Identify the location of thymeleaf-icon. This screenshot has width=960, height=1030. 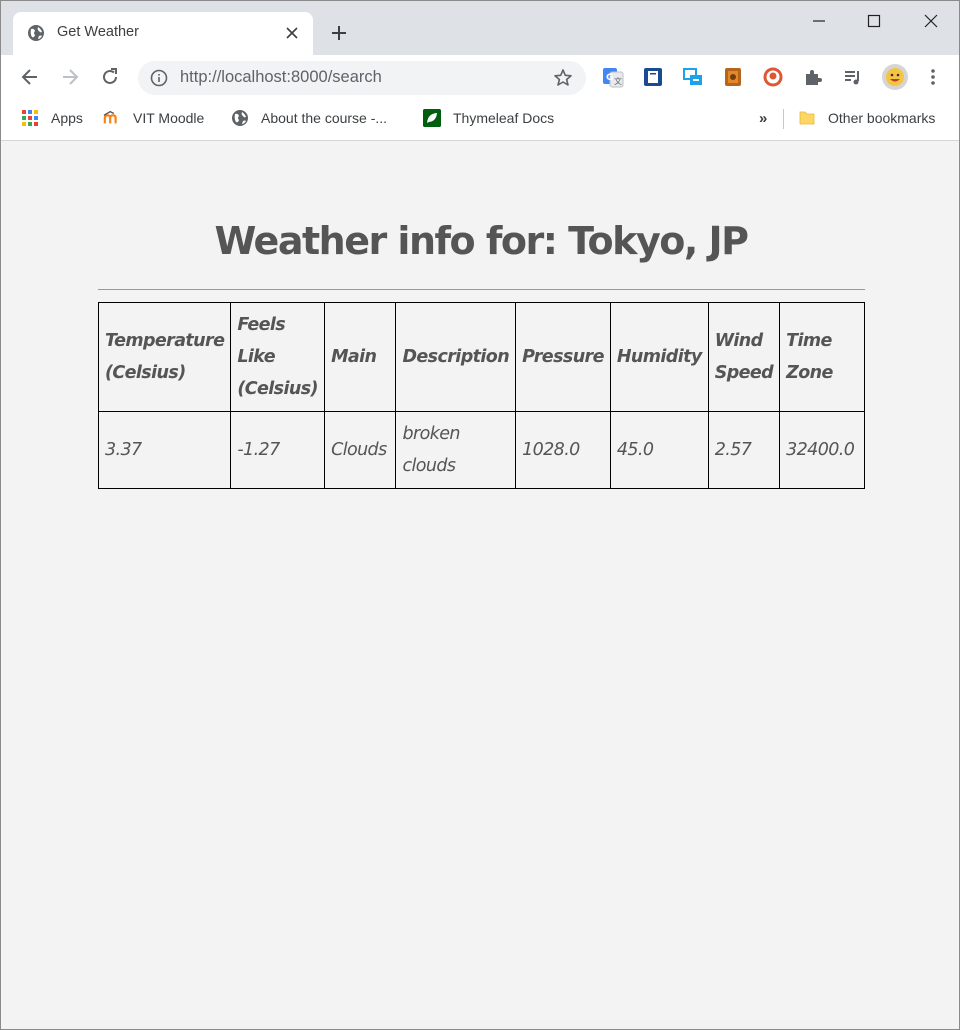
(432, 118).